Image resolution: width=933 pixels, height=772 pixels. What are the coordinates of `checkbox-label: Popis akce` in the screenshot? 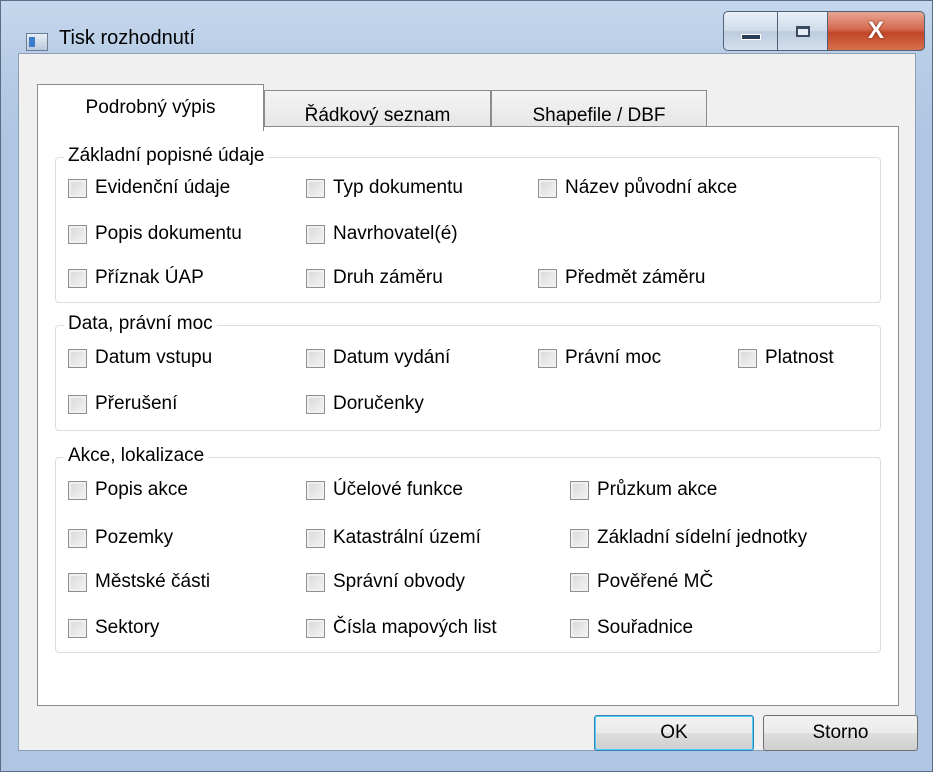 It's located at (141, 489).